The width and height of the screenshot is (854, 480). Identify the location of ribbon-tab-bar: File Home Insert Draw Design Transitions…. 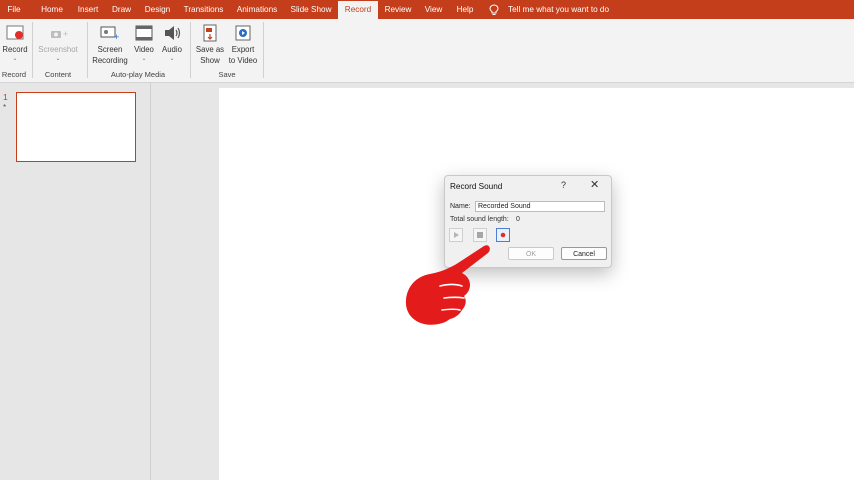
(427, 9).